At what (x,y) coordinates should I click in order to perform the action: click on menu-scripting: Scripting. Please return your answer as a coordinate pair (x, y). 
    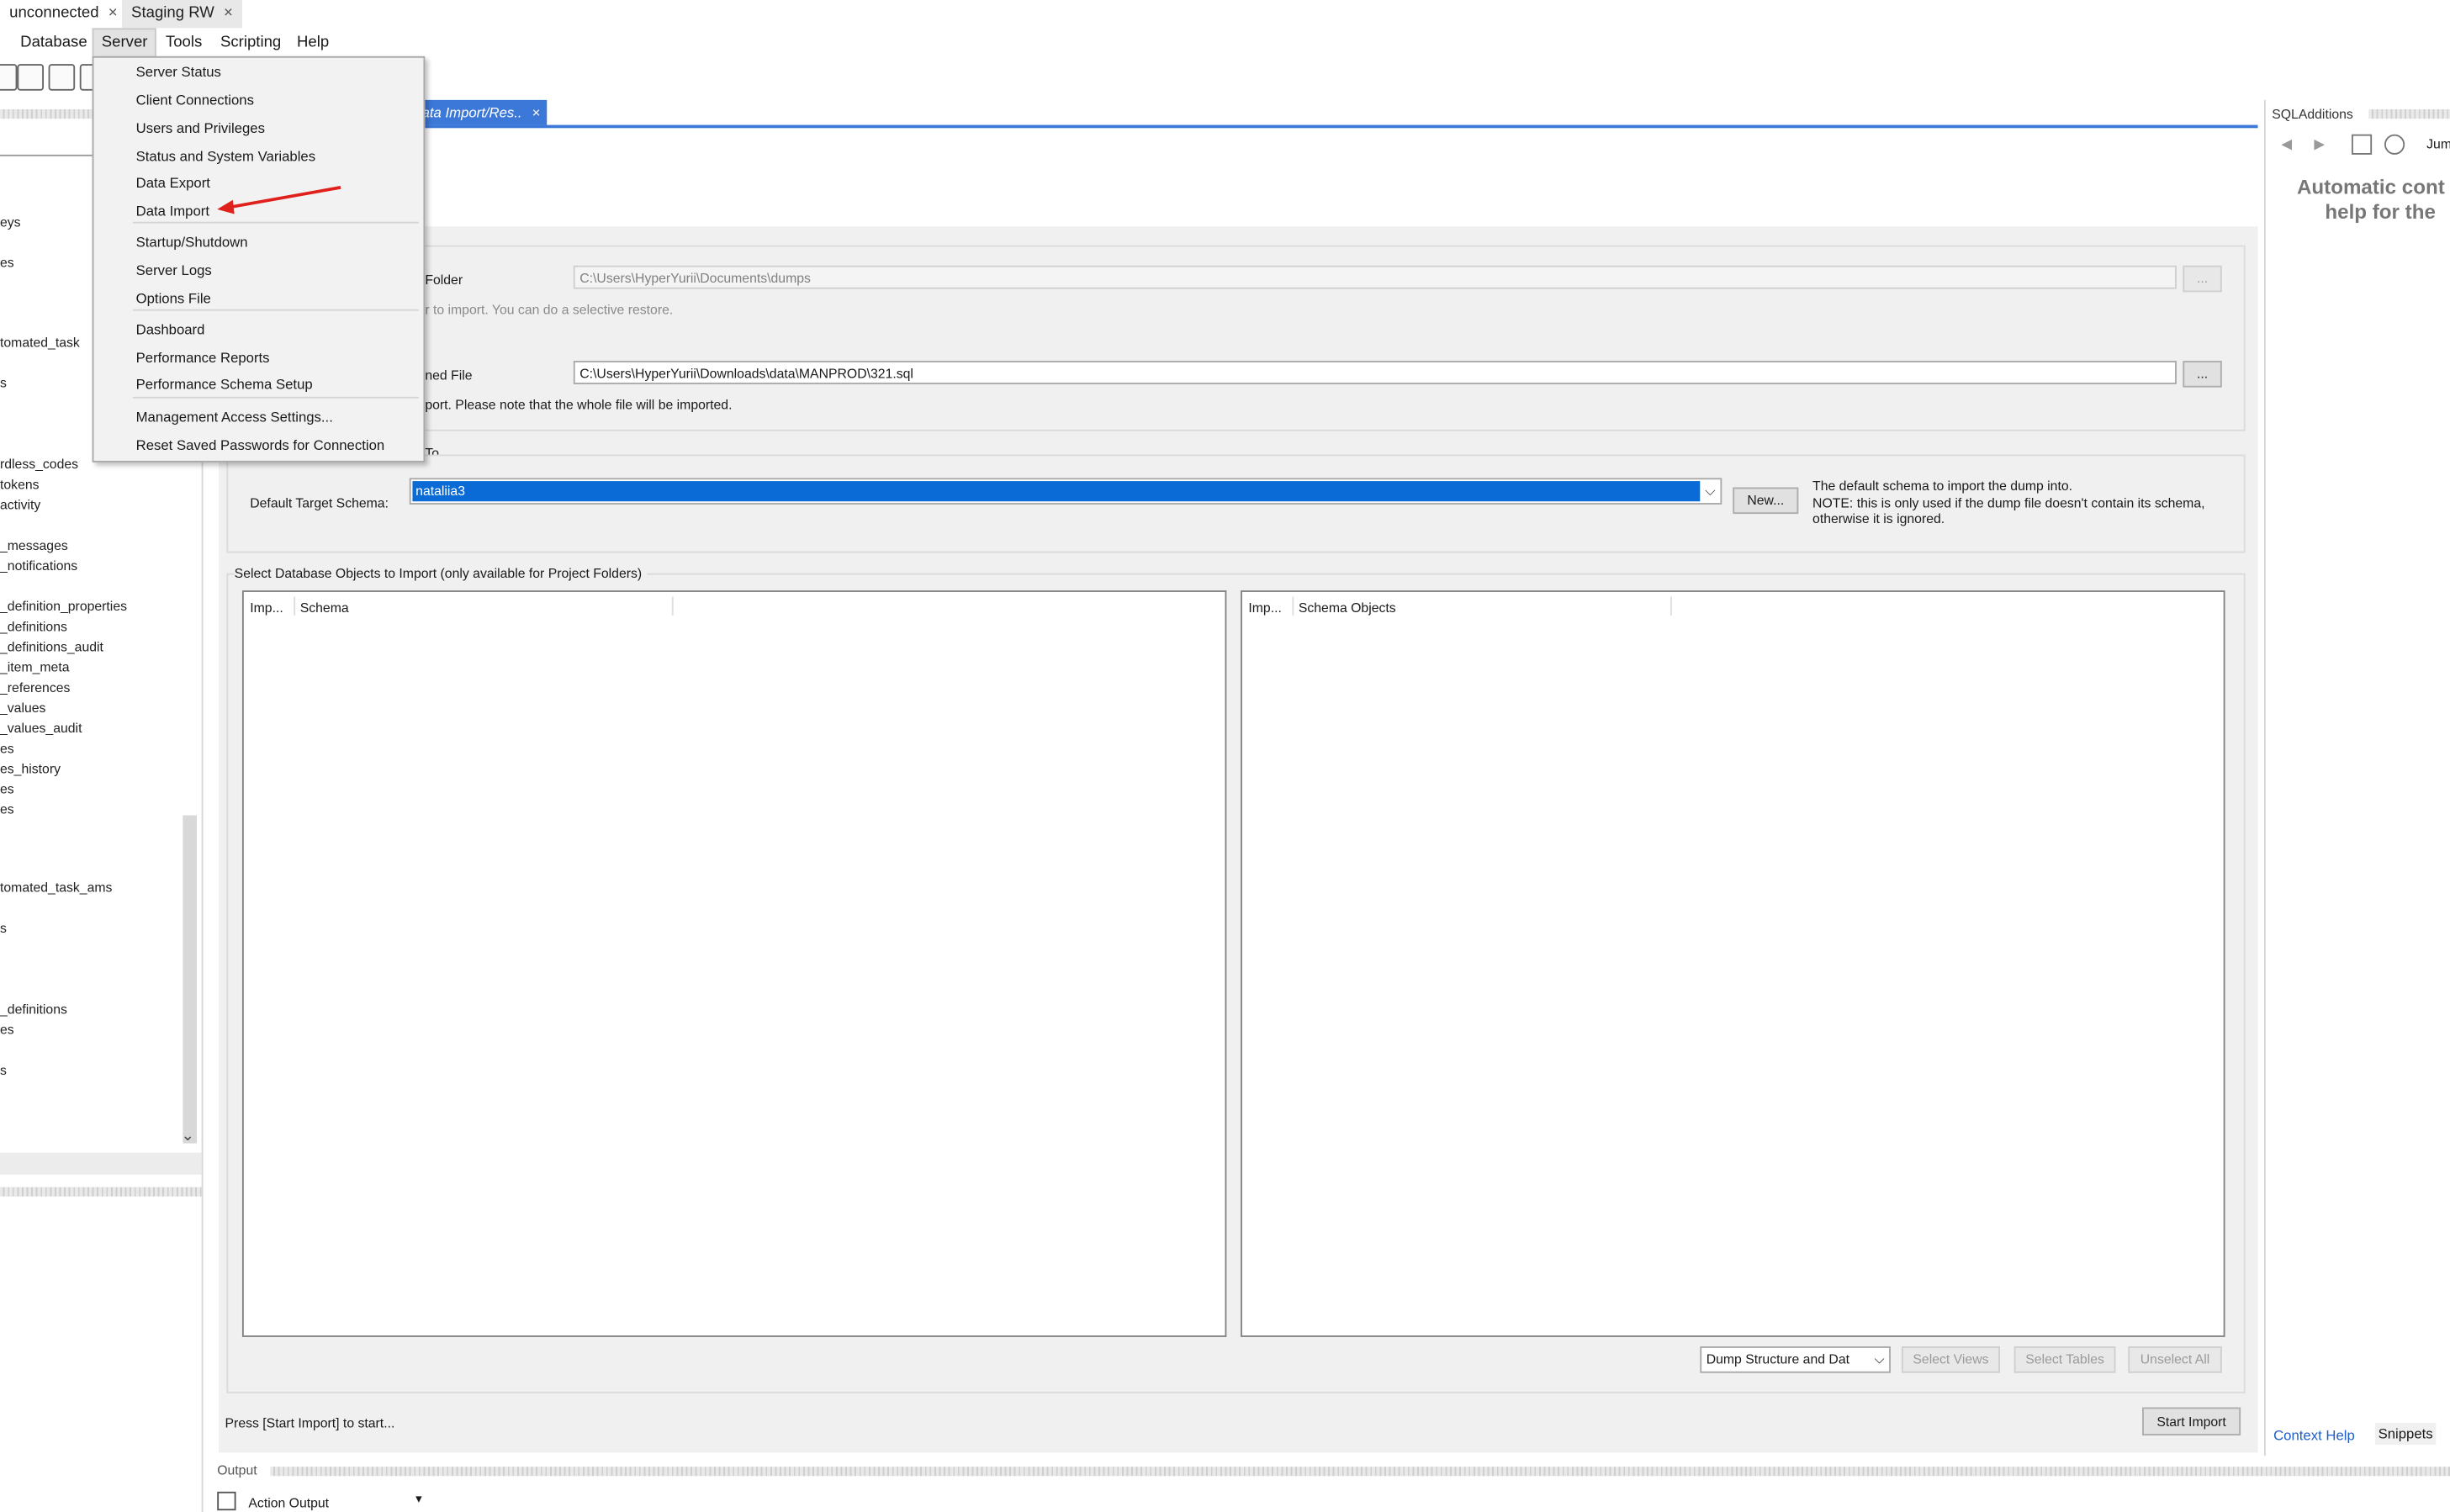
    Looking at the image, I should click on (251, 42).